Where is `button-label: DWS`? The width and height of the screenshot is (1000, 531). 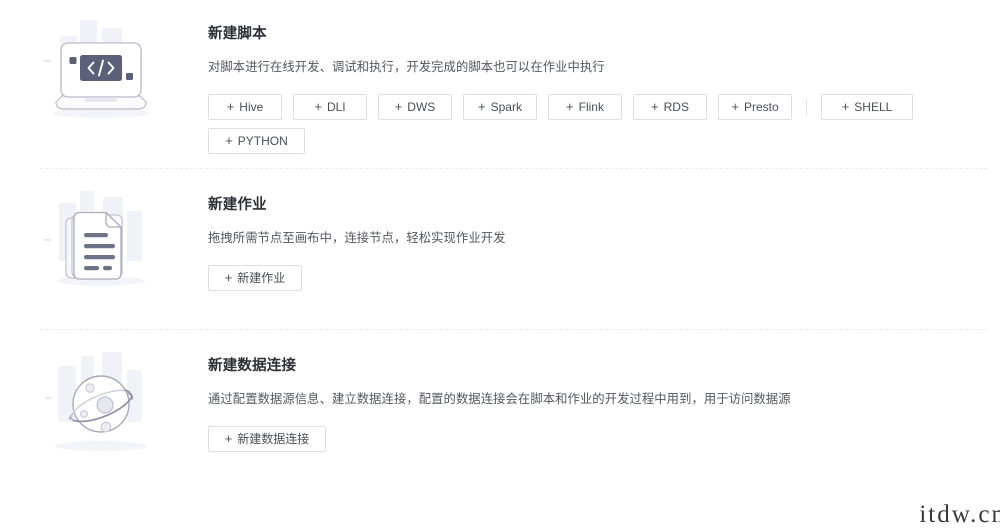 button-label: DWS is located at coordinates (421, 107).